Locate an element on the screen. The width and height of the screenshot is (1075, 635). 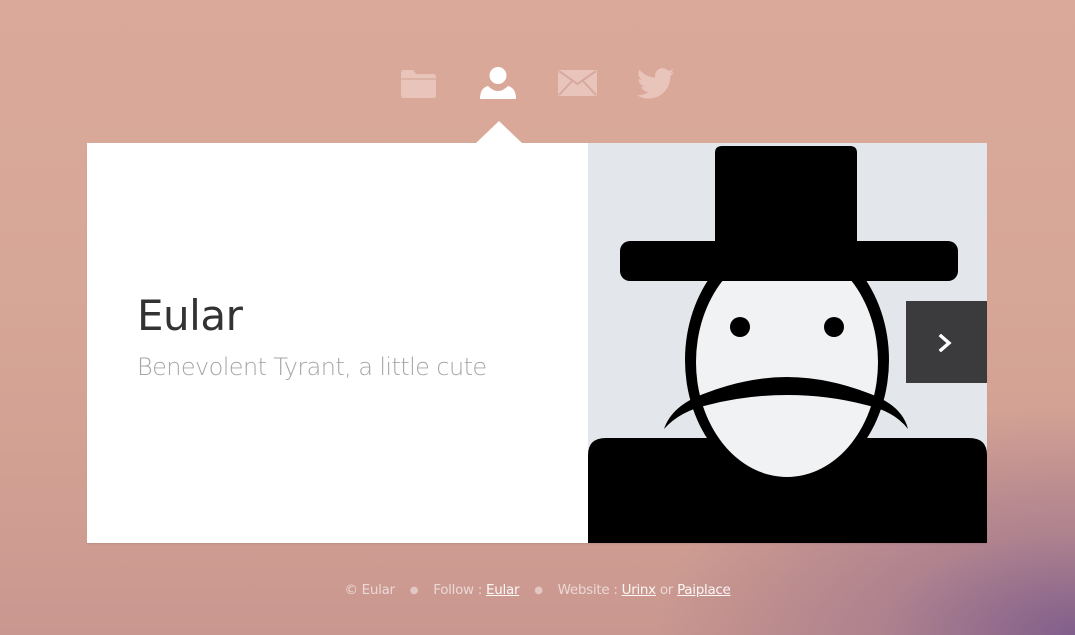
nav-user is located at coordinates (498, 86).